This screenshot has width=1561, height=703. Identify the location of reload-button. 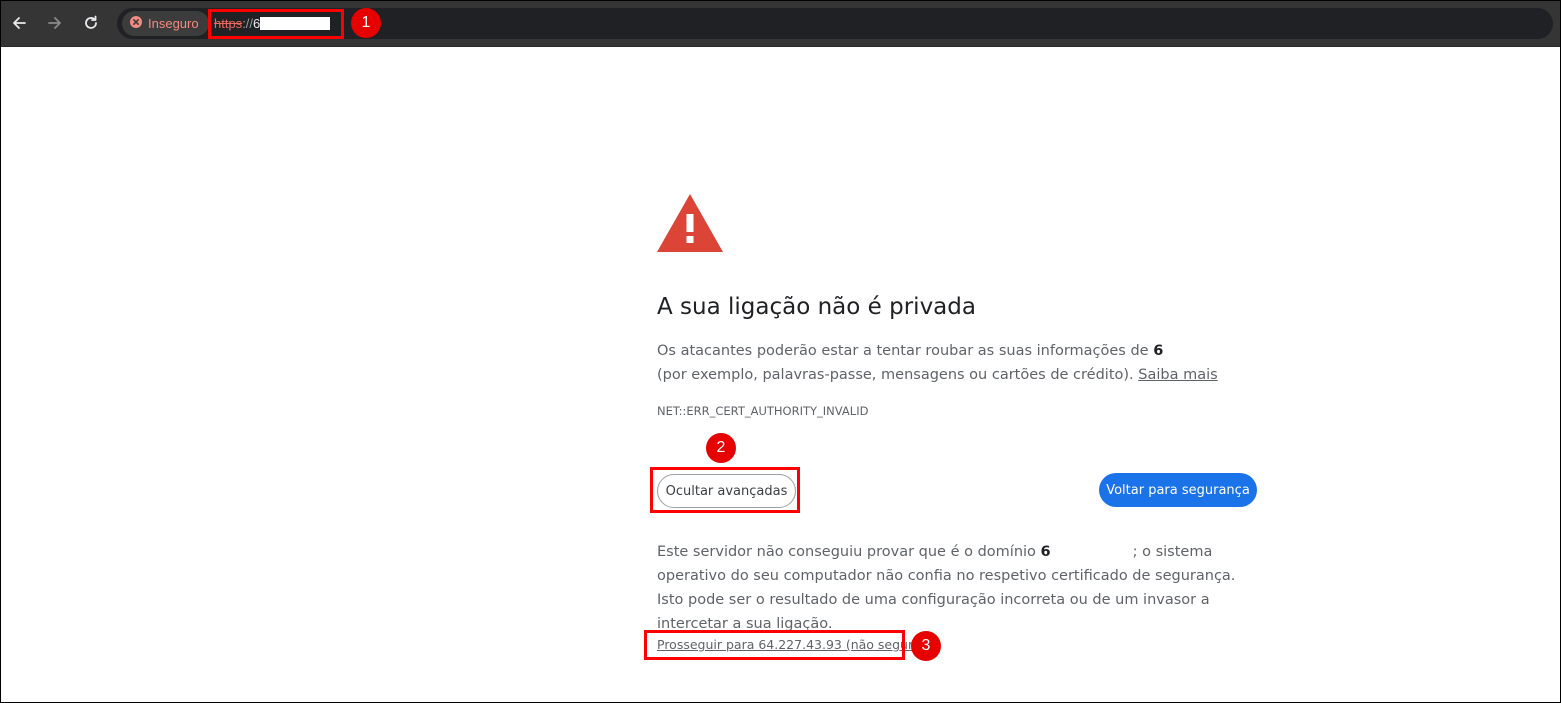
(91, 23).